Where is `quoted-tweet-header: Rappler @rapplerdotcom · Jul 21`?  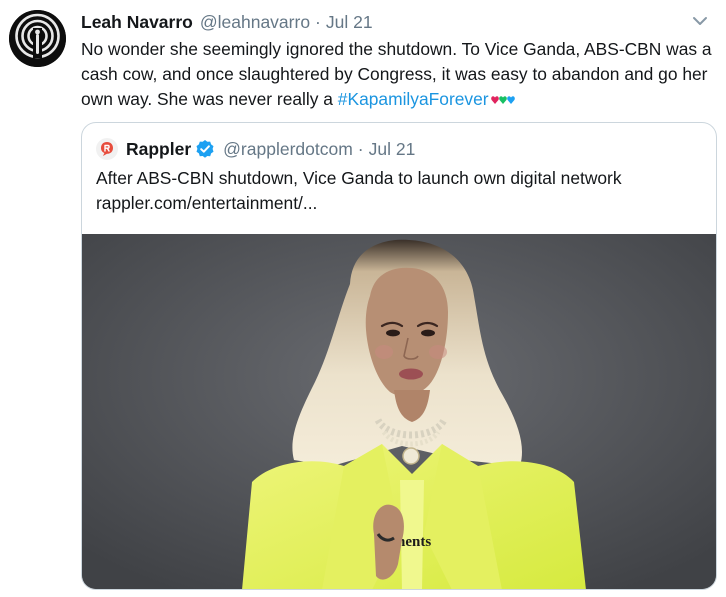 quoted-tweet-header: Rappler @rapplerdotcom · Jul 21 is located at coordinates (255, 149).